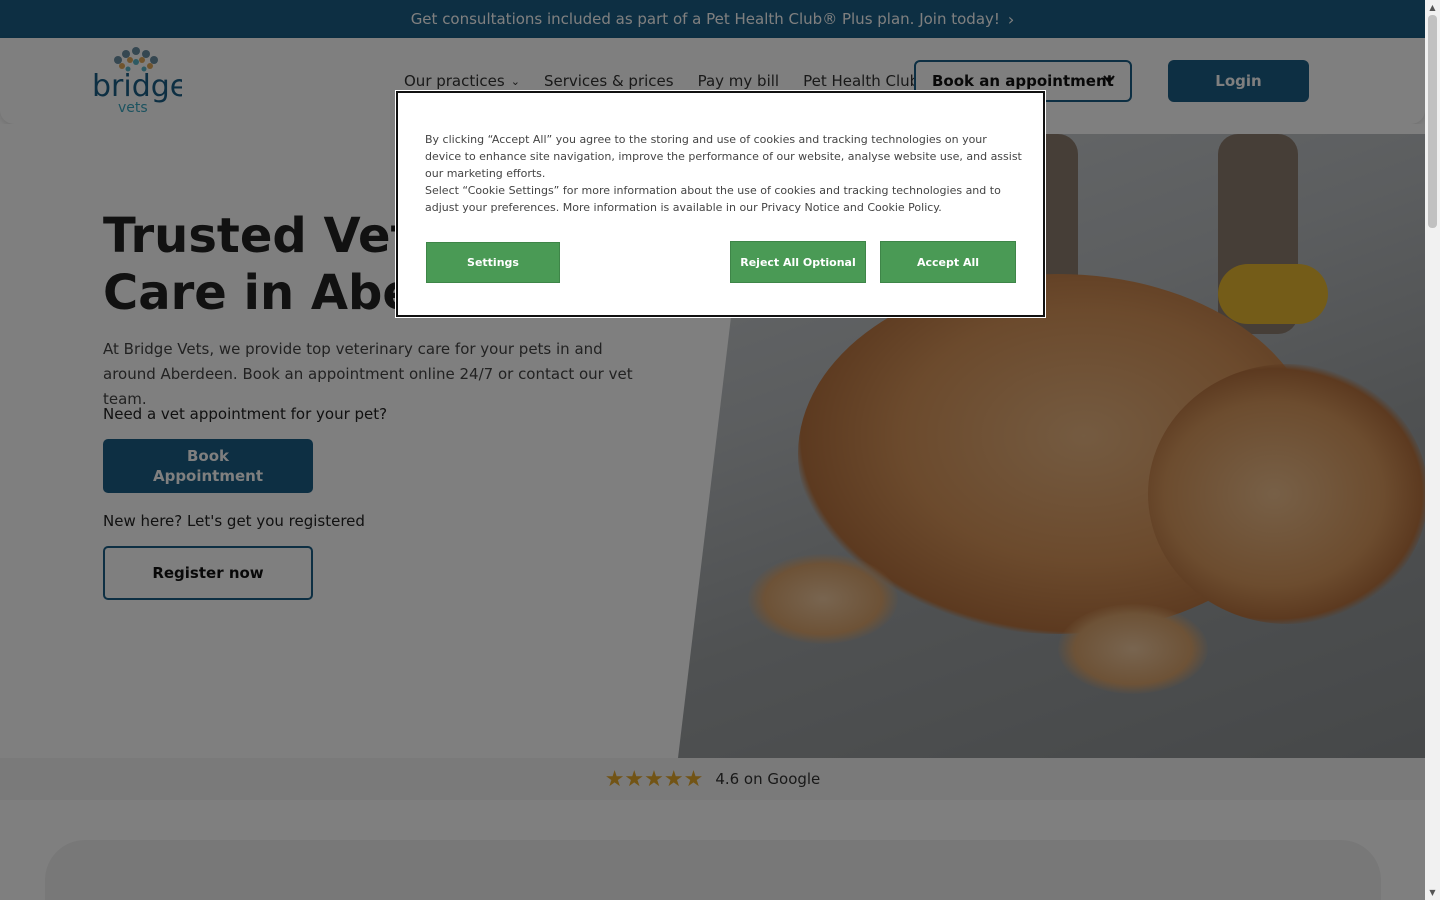 This screenshot has height=900, width=1440. What do you see at coordinates (1432, 121) in the screenshot?
I see `scrollbar-thumb` at bounding box center [1432, 121].